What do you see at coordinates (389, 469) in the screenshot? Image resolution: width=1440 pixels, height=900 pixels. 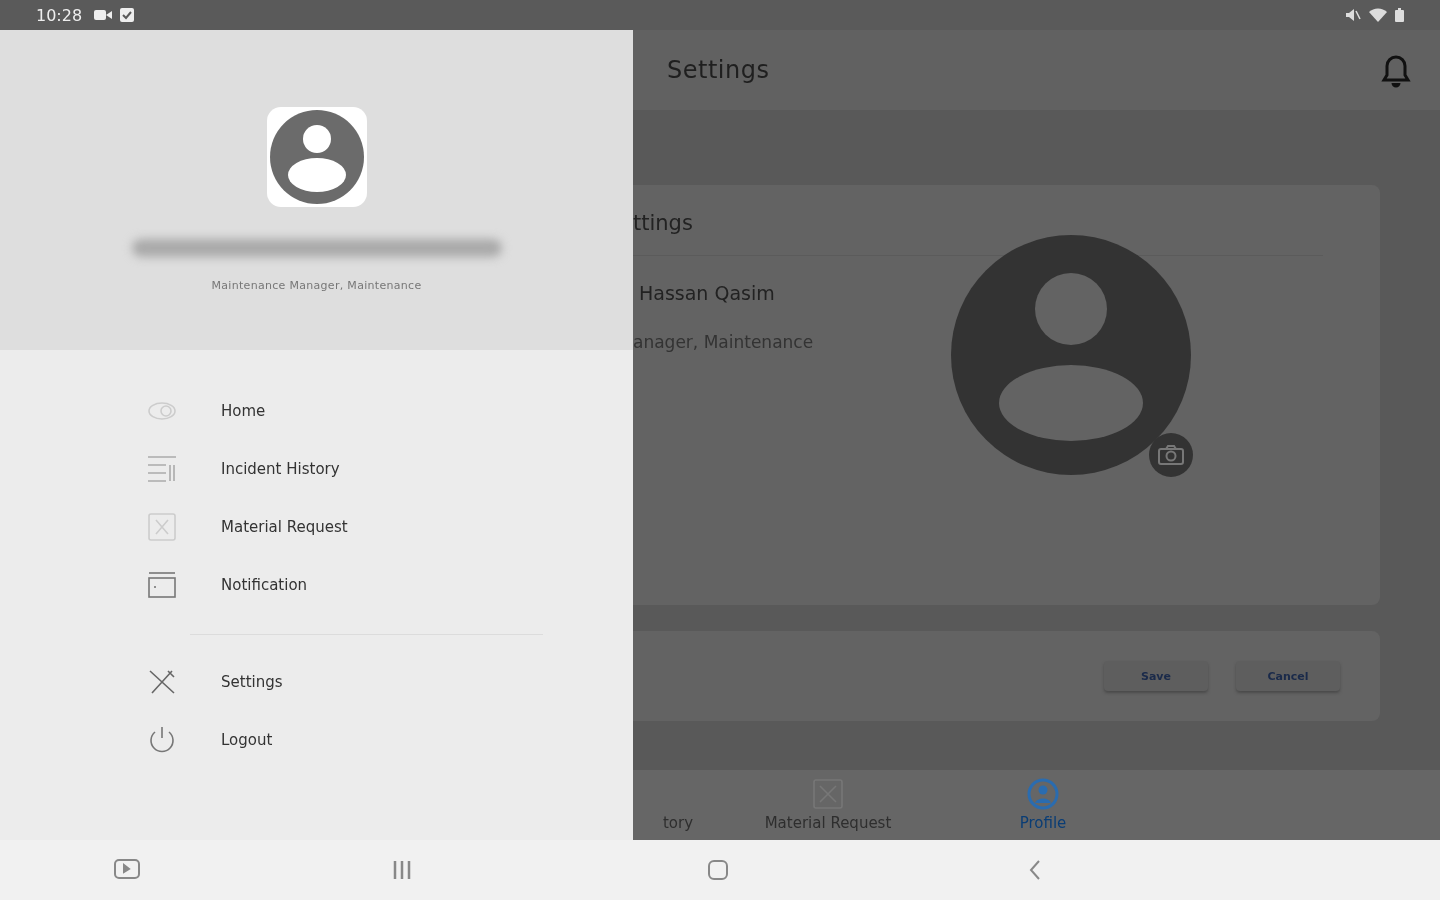 I see `menu-item: Incident History` at bounding box center [389, 469].